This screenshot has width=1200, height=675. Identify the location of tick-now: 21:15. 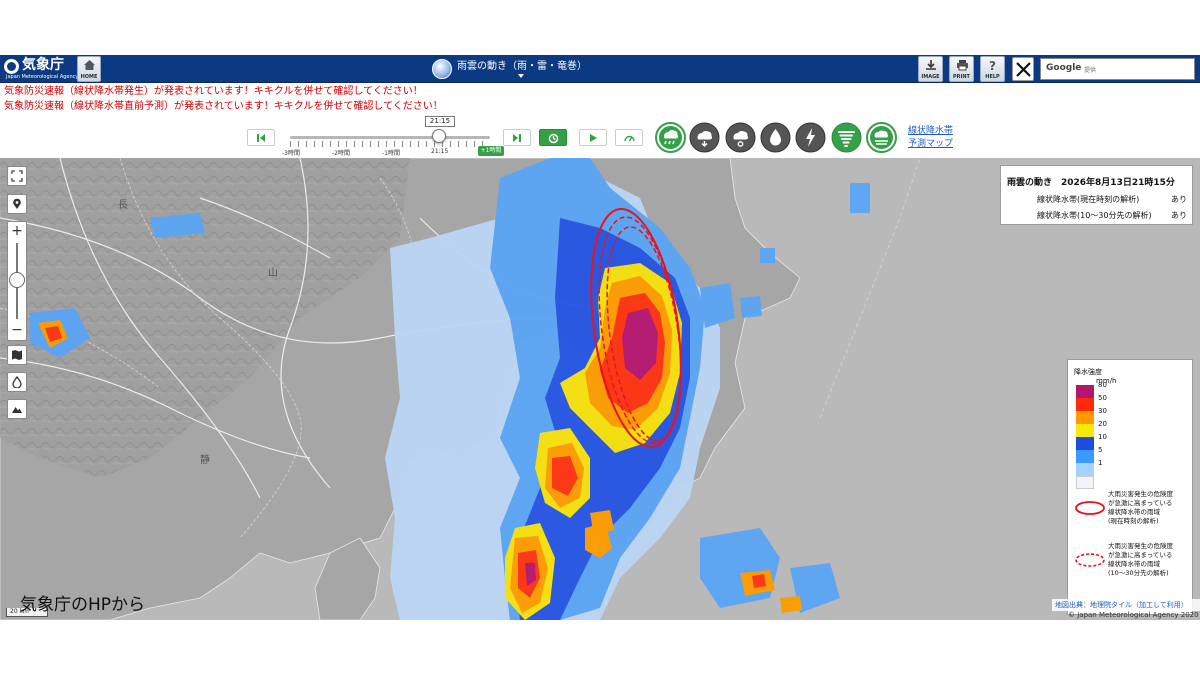
(440, 151).